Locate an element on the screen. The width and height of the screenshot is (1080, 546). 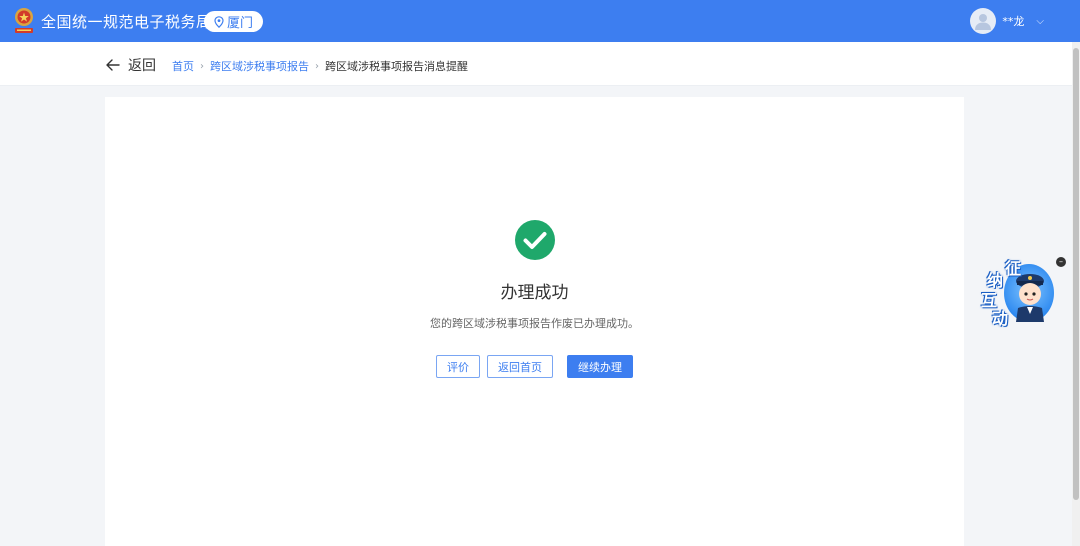
breadcrumb-report: 跨区域涉税事项报告 is located at coordinates (259, 66).